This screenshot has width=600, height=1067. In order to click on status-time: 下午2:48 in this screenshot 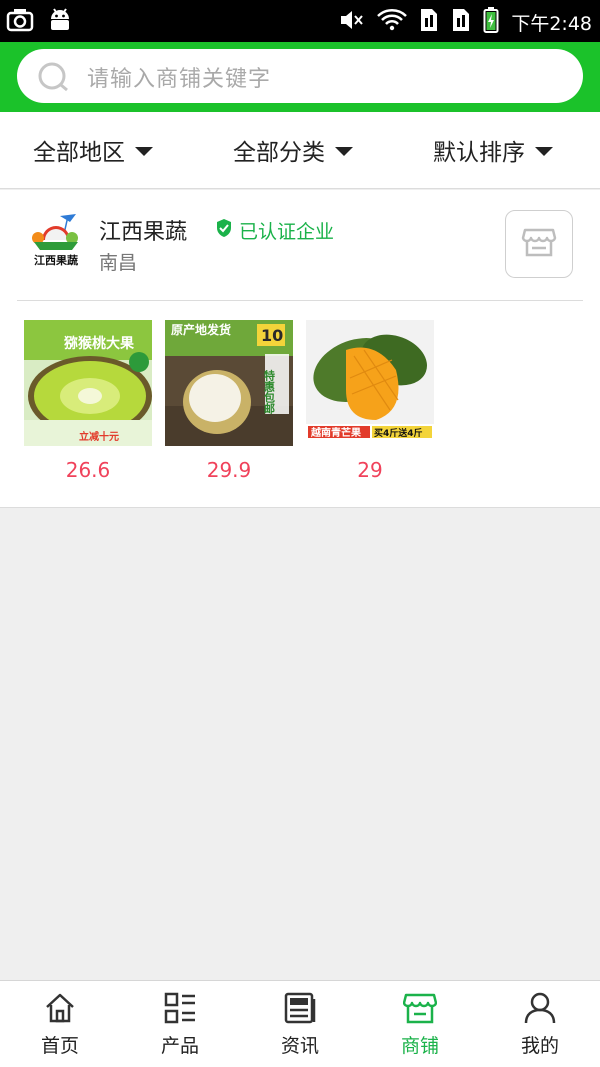, I will do `click(551, 24)`.